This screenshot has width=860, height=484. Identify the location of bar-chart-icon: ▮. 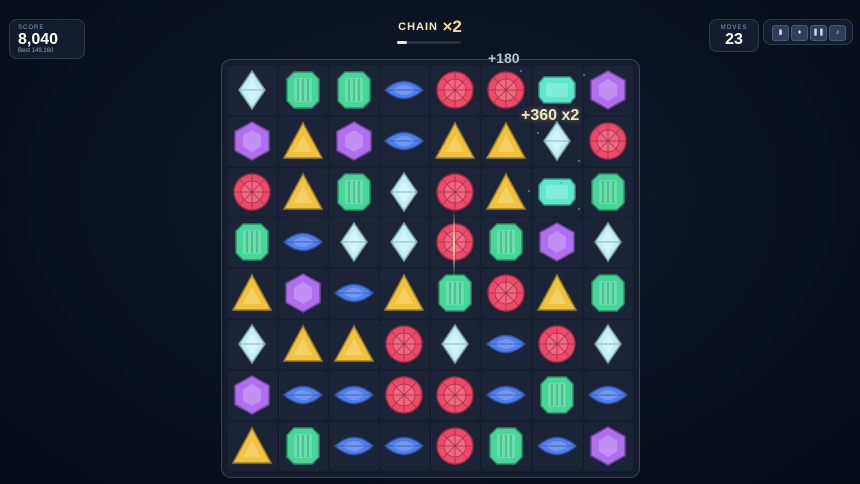
(780, 32).